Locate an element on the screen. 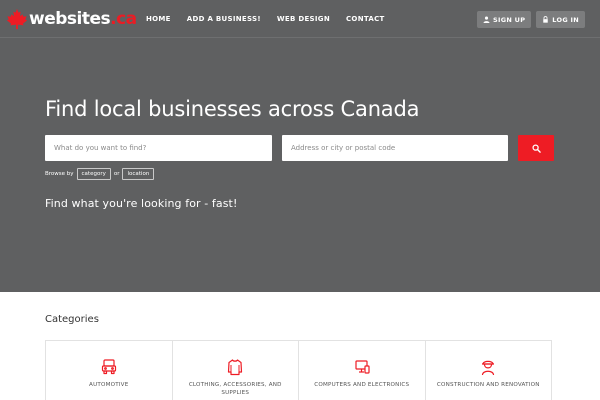 The width and height of the screenshot is (600, 400). browse-or: or is located at coordinates (116, 174).